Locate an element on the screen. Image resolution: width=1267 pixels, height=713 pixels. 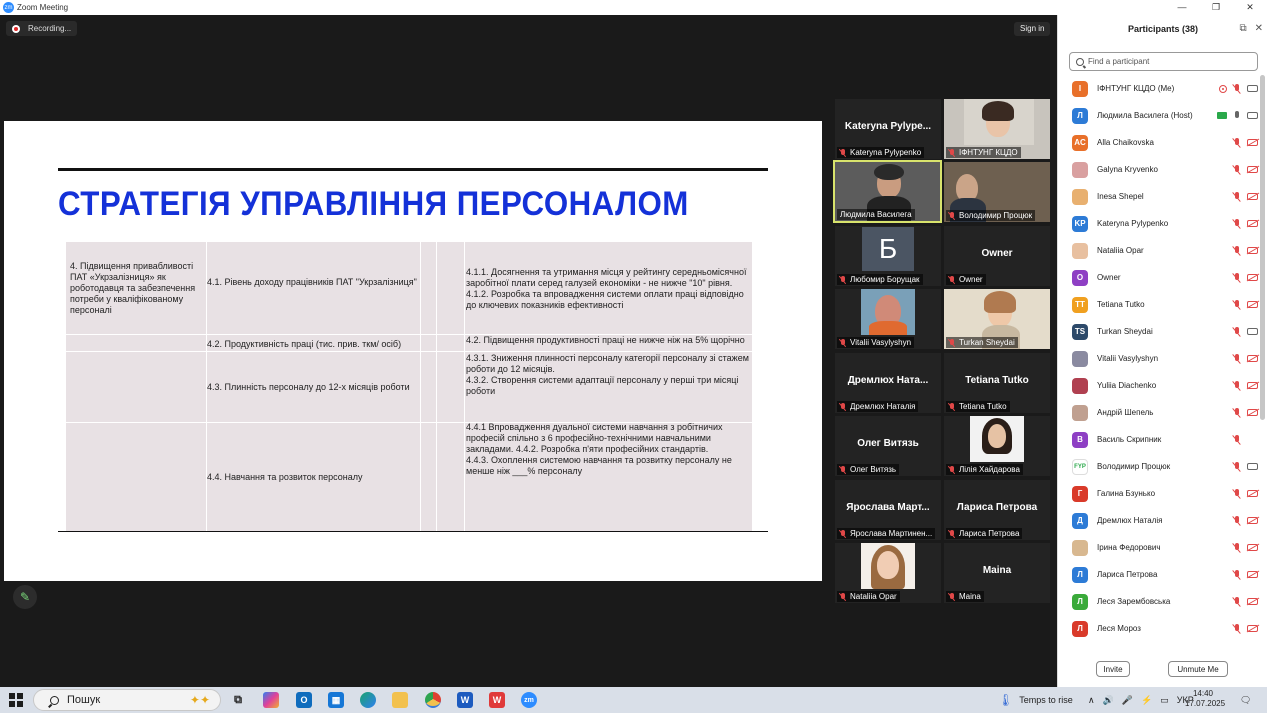
weather-widget: 🌡 Temps to rise is located at coordinates (1035, 700).